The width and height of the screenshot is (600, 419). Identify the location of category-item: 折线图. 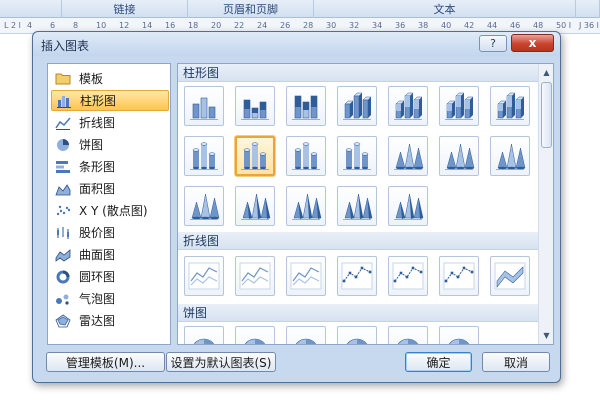
(110, 122).